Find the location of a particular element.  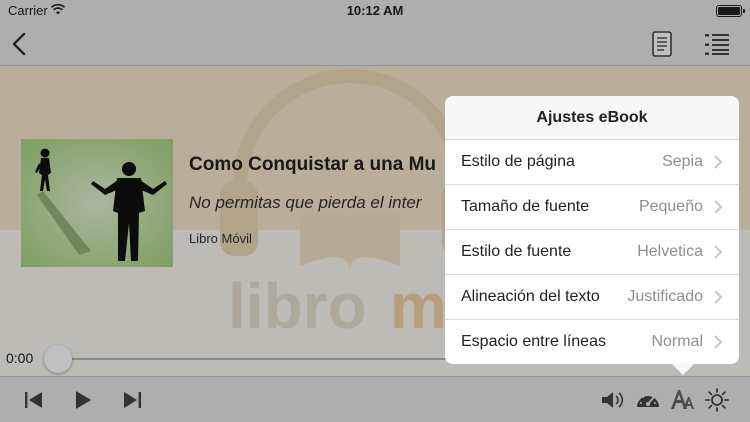

popover-title: Ajustes eBook is located at coordinates (592, 118).